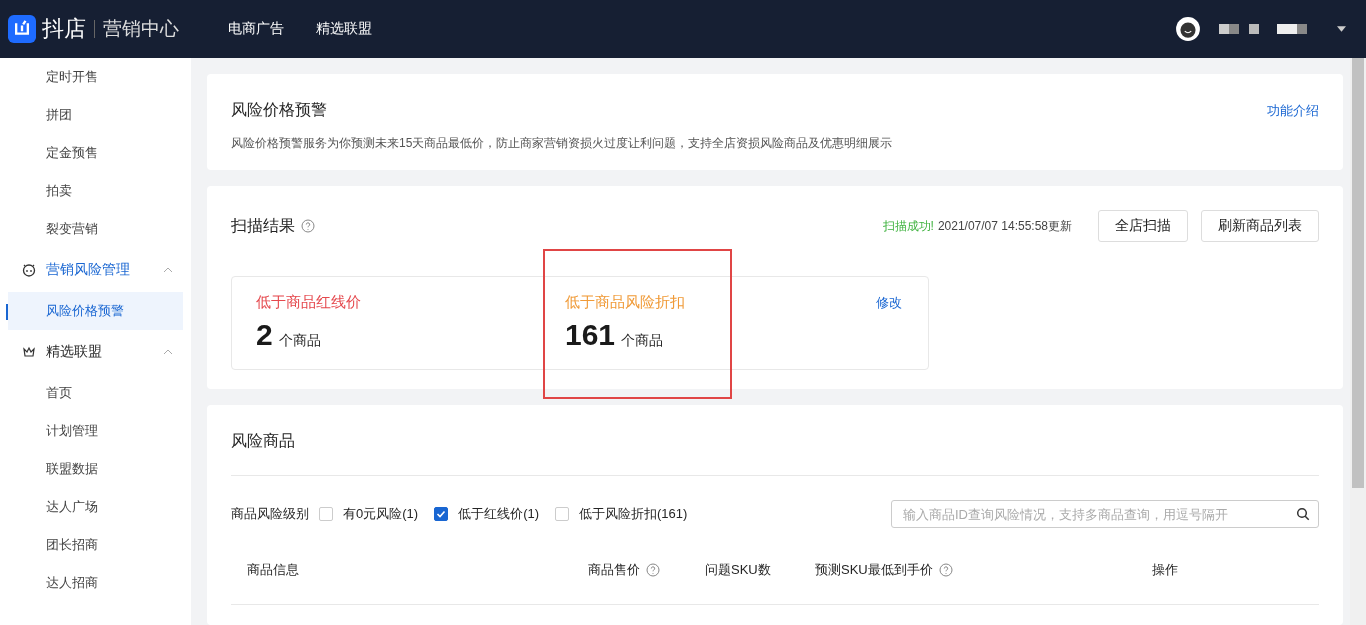 This screenshot has width=1366, height=625. I want to click on scan-status: 扫描成功!, so click(908, 226).